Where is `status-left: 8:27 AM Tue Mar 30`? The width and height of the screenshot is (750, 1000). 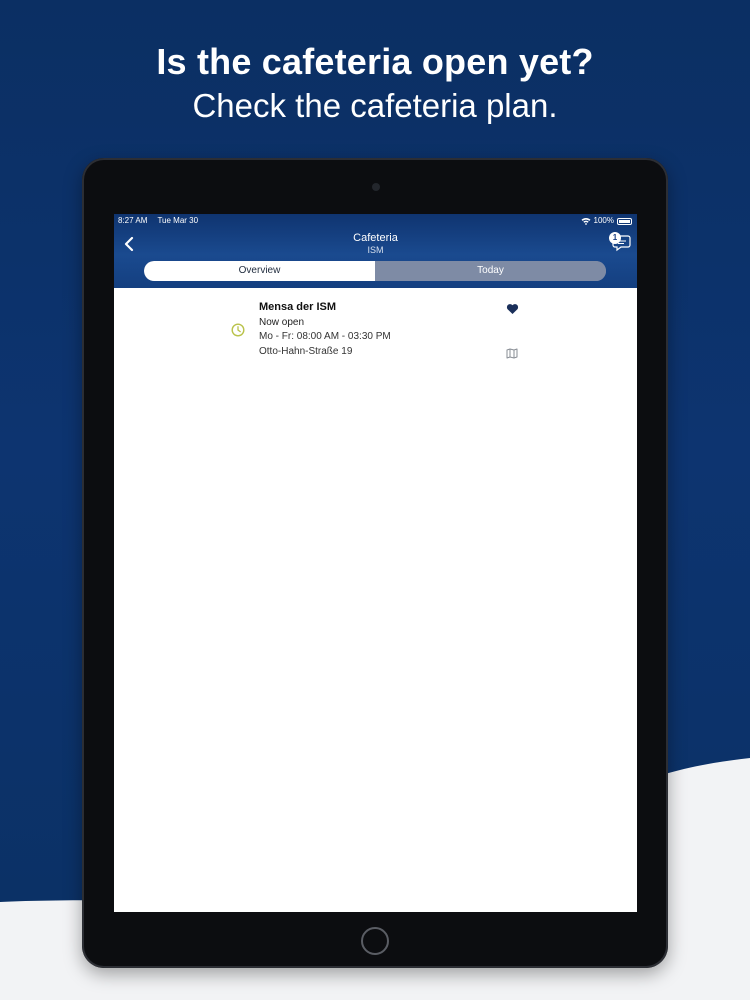 status-left: 8:27 AM Tue Mar 30 is located at coordinates (162, 221).